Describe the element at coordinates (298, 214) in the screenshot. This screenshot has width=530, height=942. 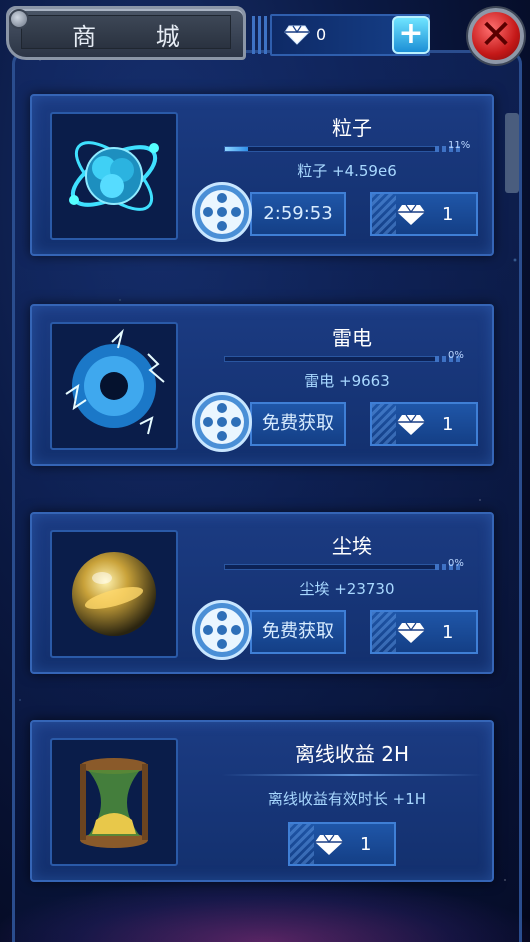
I see `cooldown-timer: 2:59:53` at that location.